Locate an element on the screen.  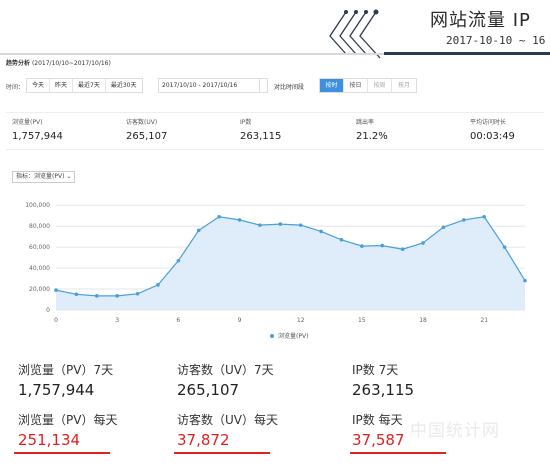
divider-accent is located at coordinates (467, 53).